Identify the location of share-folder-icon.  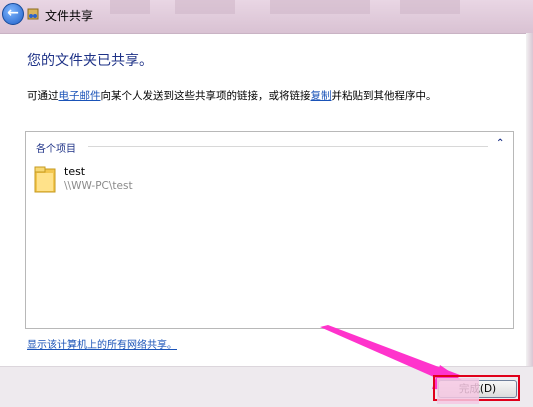
(33, 14).